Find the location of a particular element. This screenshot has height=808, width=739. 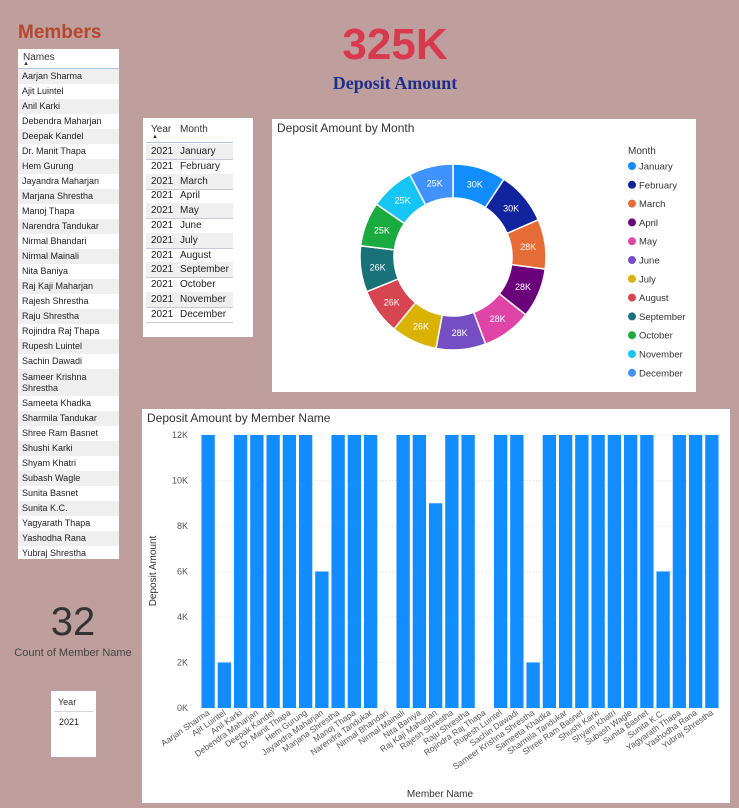

member-row: Rupesh Luintel is located at coordinates (68, 346).